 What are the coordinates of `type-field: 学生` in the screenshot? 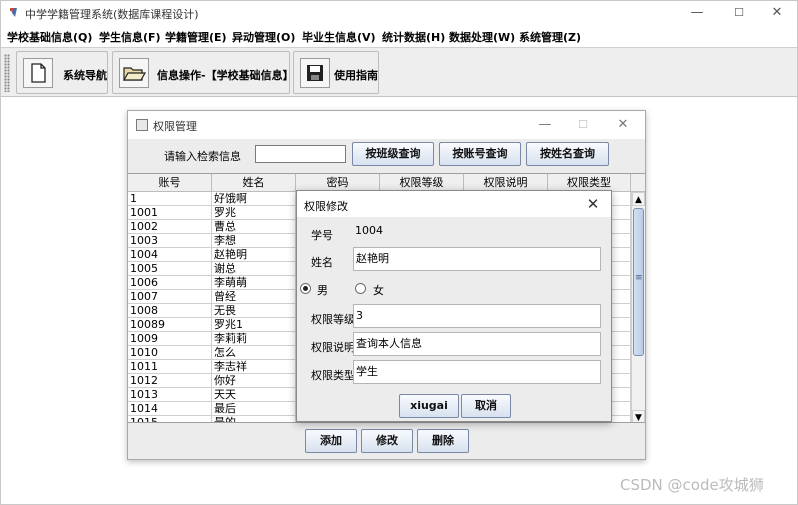 It's located at (477, 372).